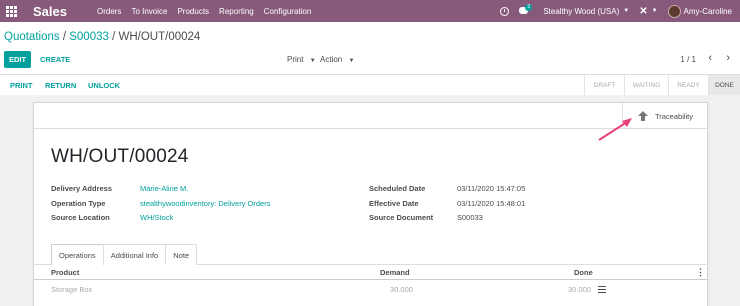  What do you see at coordinates (505, 11) in the screenshot?
I see `activity-clock-icon` at bounding box center [505, 11].